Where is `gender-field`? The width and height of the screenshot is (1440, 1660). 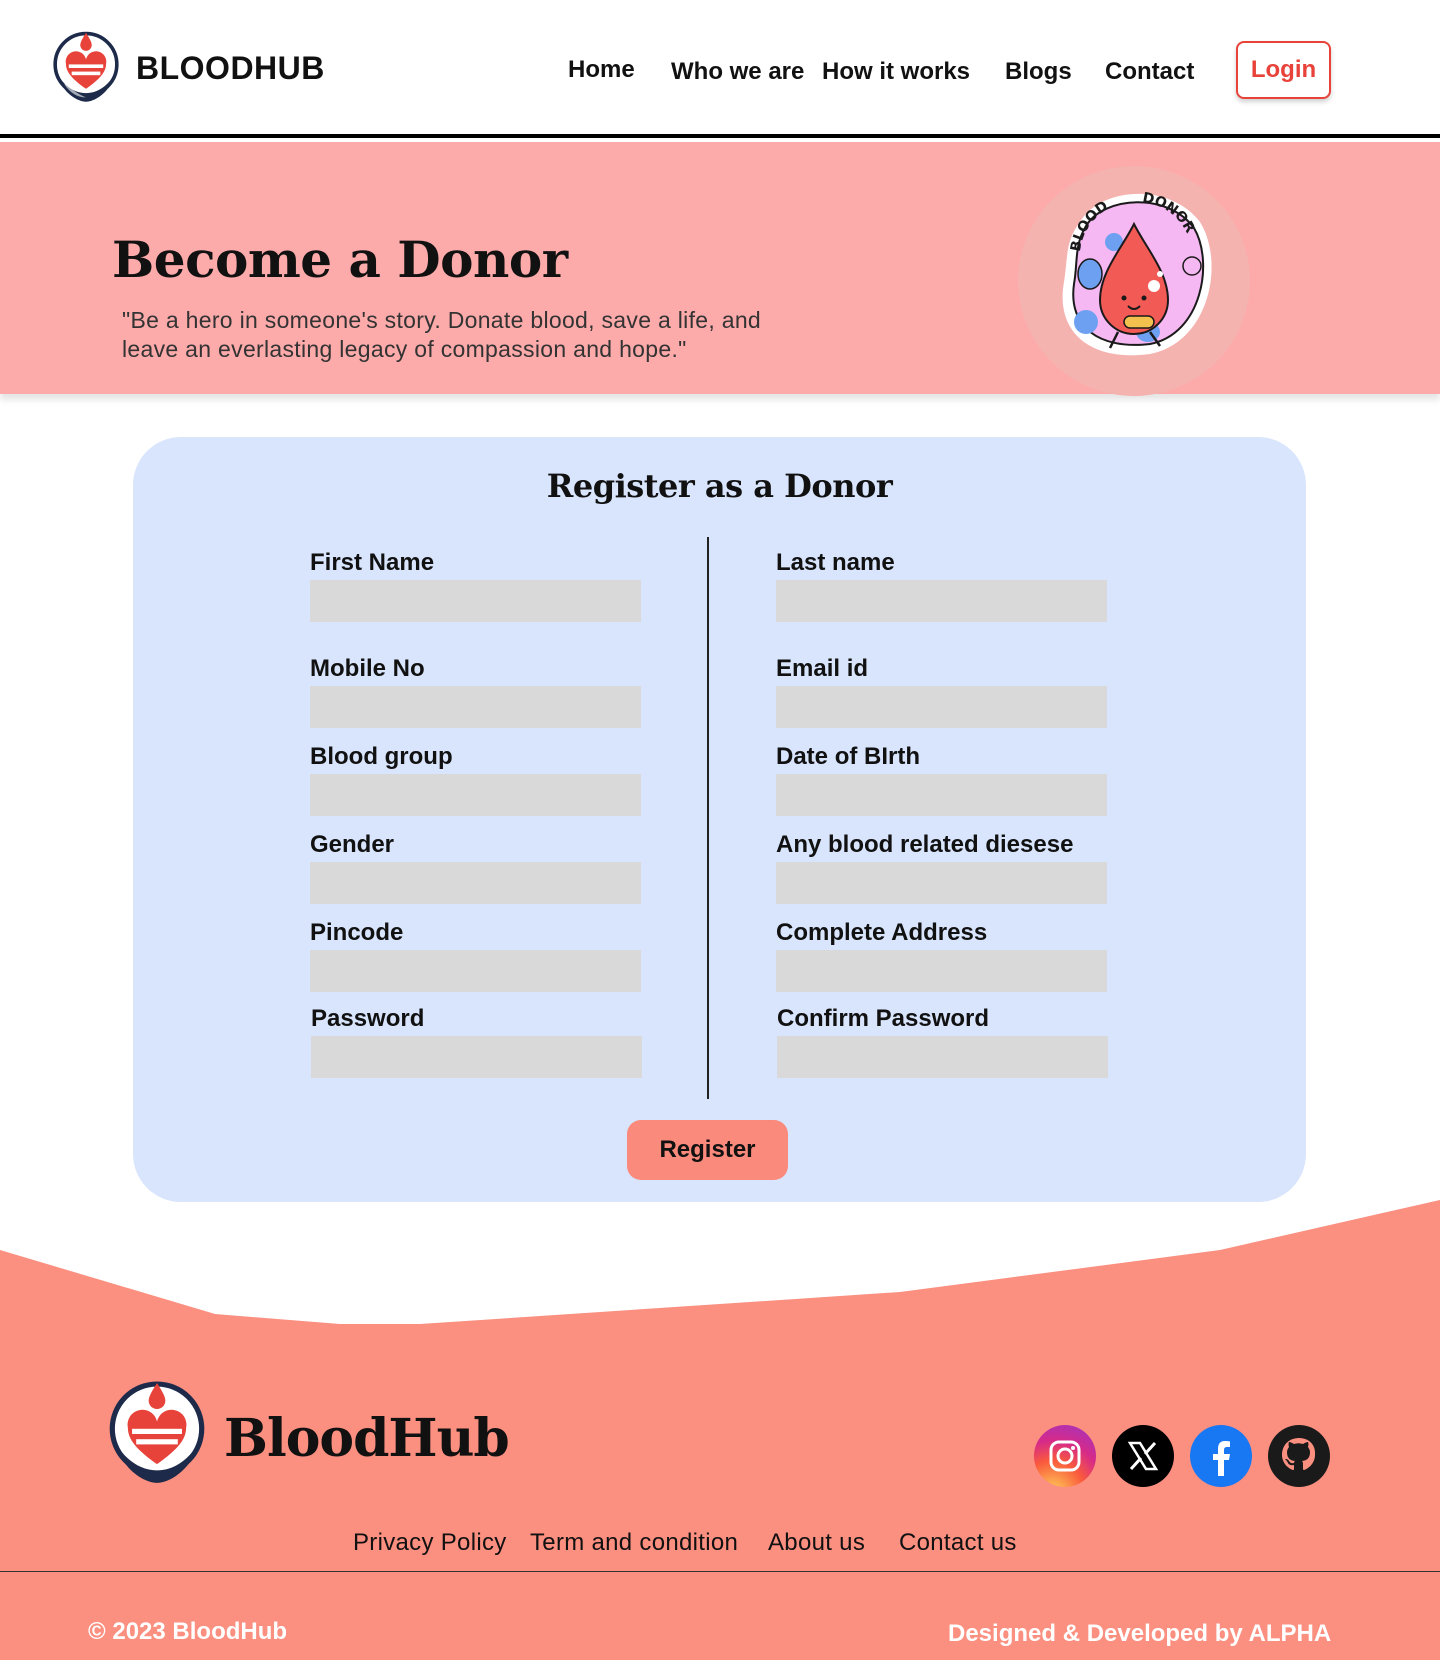
gender-field is located at coordinates (475, 883).